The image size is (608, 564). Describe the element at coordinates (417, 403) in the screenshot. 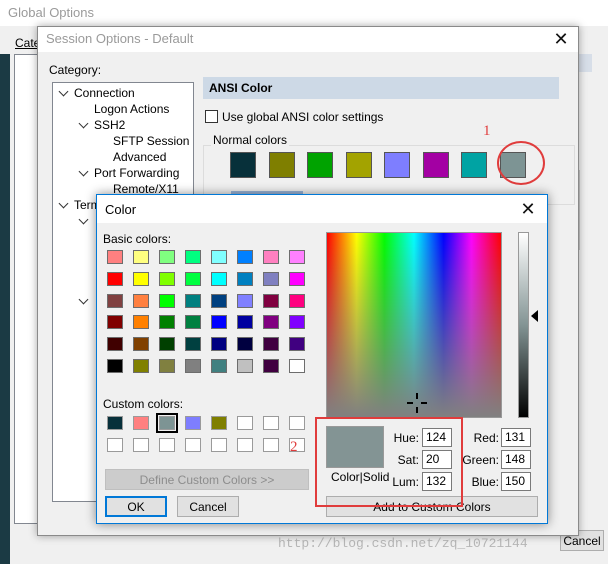

I see `spectrum-crosshair-icon` at that location.